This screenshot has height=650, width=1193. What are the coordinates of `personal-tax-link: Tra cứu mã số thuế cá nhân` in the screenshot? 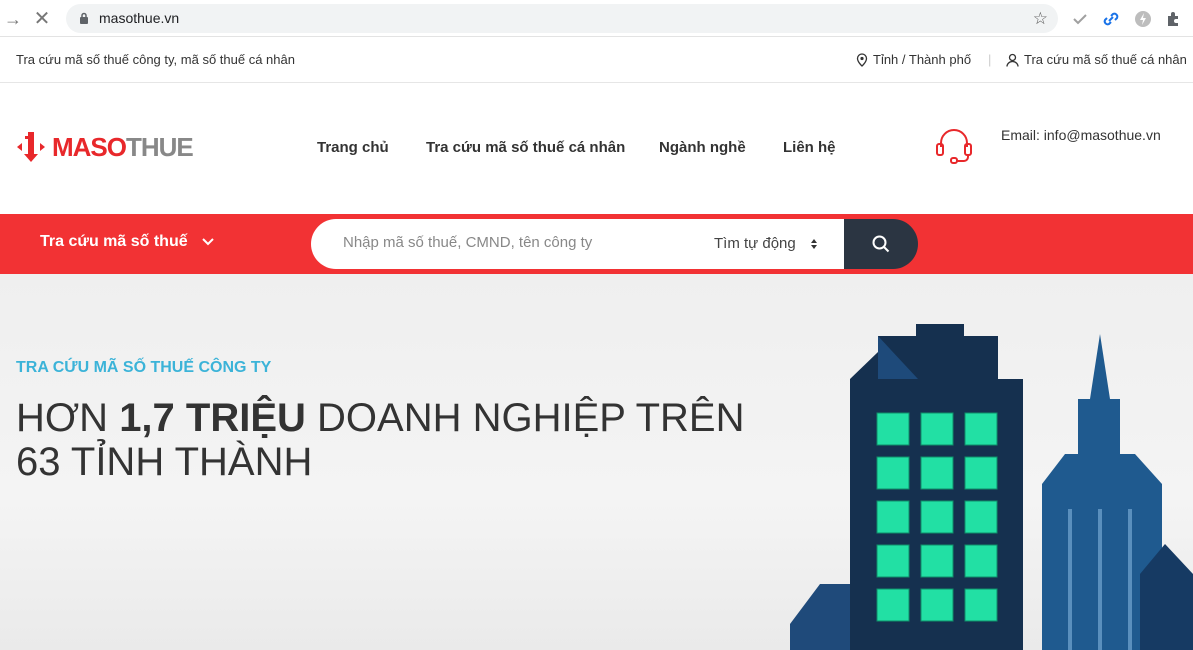 It's located at (1096, 59).